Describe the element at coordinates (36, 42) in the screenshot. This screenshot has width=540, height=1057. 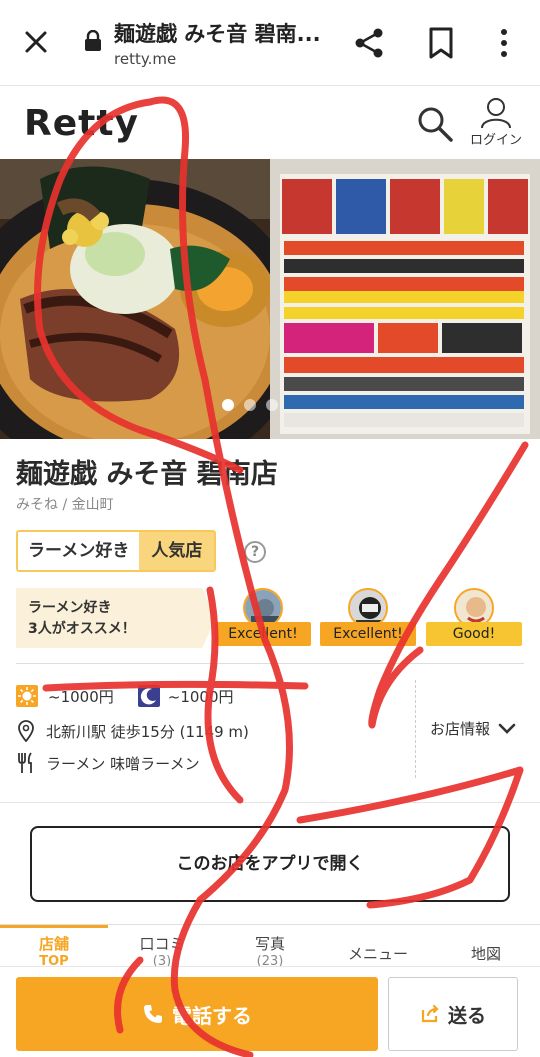
I see `close-icon` at that location.